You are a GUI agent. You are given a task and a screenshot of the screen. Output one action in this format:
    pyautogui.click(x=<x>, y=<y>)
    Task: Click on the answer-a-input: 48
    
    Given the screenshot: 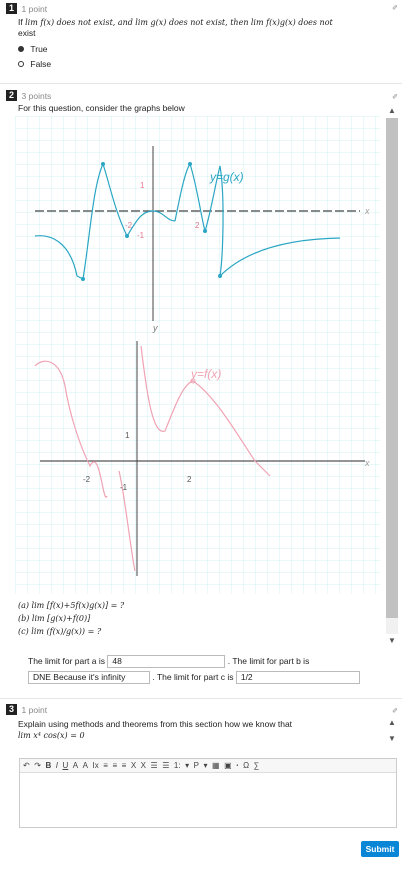 What is the action you would take?
    pyautogui.click(x=166, y=661)
    